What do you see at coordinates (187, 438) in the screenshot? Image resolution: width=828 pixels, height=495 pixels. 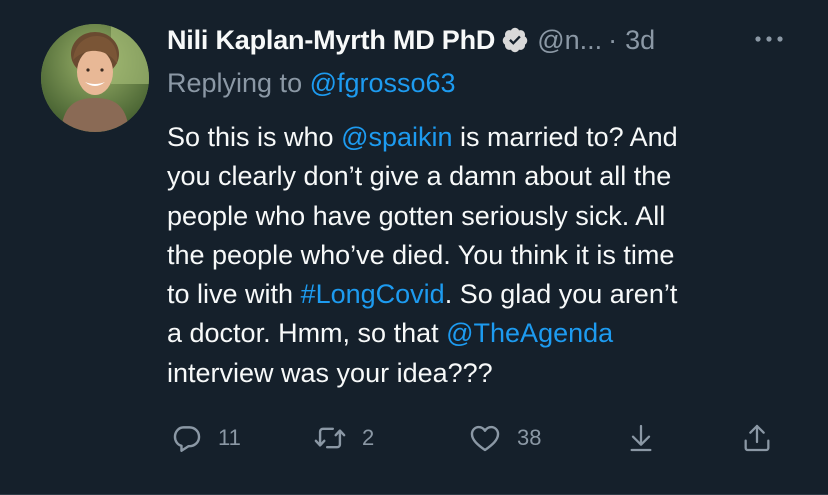 I see `reply-icon` at bounding box center [187, 438].